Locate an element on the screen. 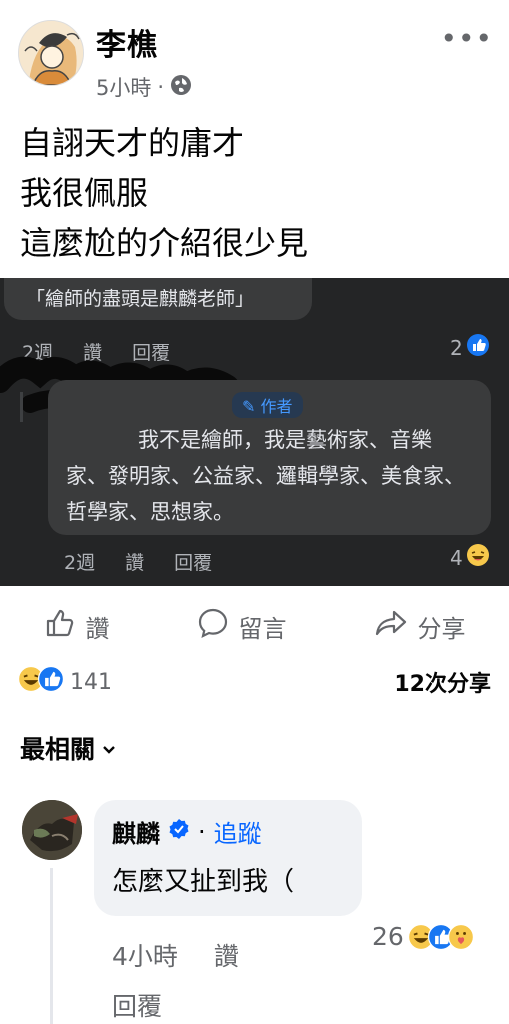 Image resolution: width=509 pixels, height=1024 pixels. follow-button: 追蹤 is located at coordinates (238, 831).